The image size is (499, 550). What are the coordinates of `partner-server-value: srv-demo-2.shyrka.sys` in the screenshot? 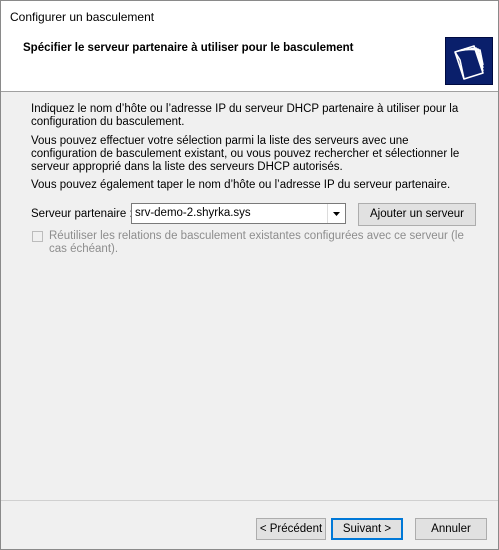 It's located at (193, 213).